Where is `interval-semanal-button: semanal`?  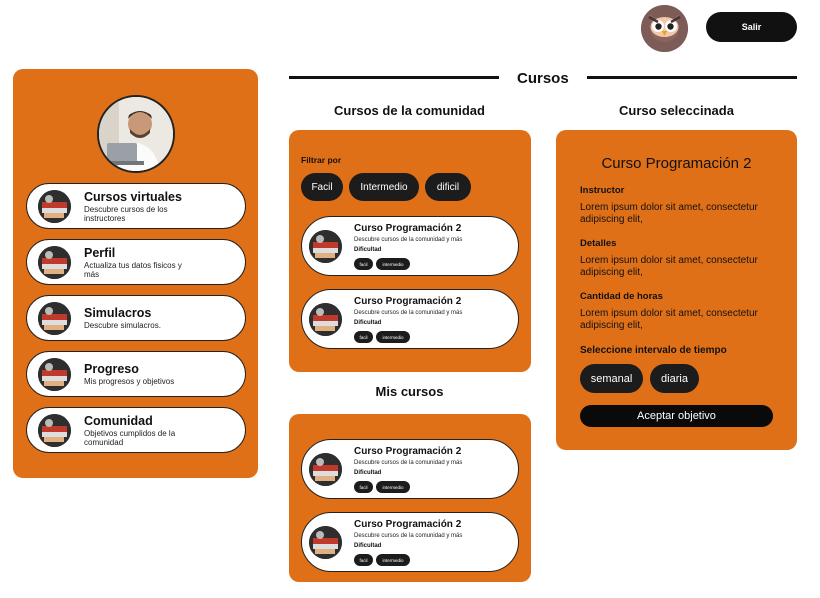
interval-semanal-button: semanal is located at coordinates (611, 378).